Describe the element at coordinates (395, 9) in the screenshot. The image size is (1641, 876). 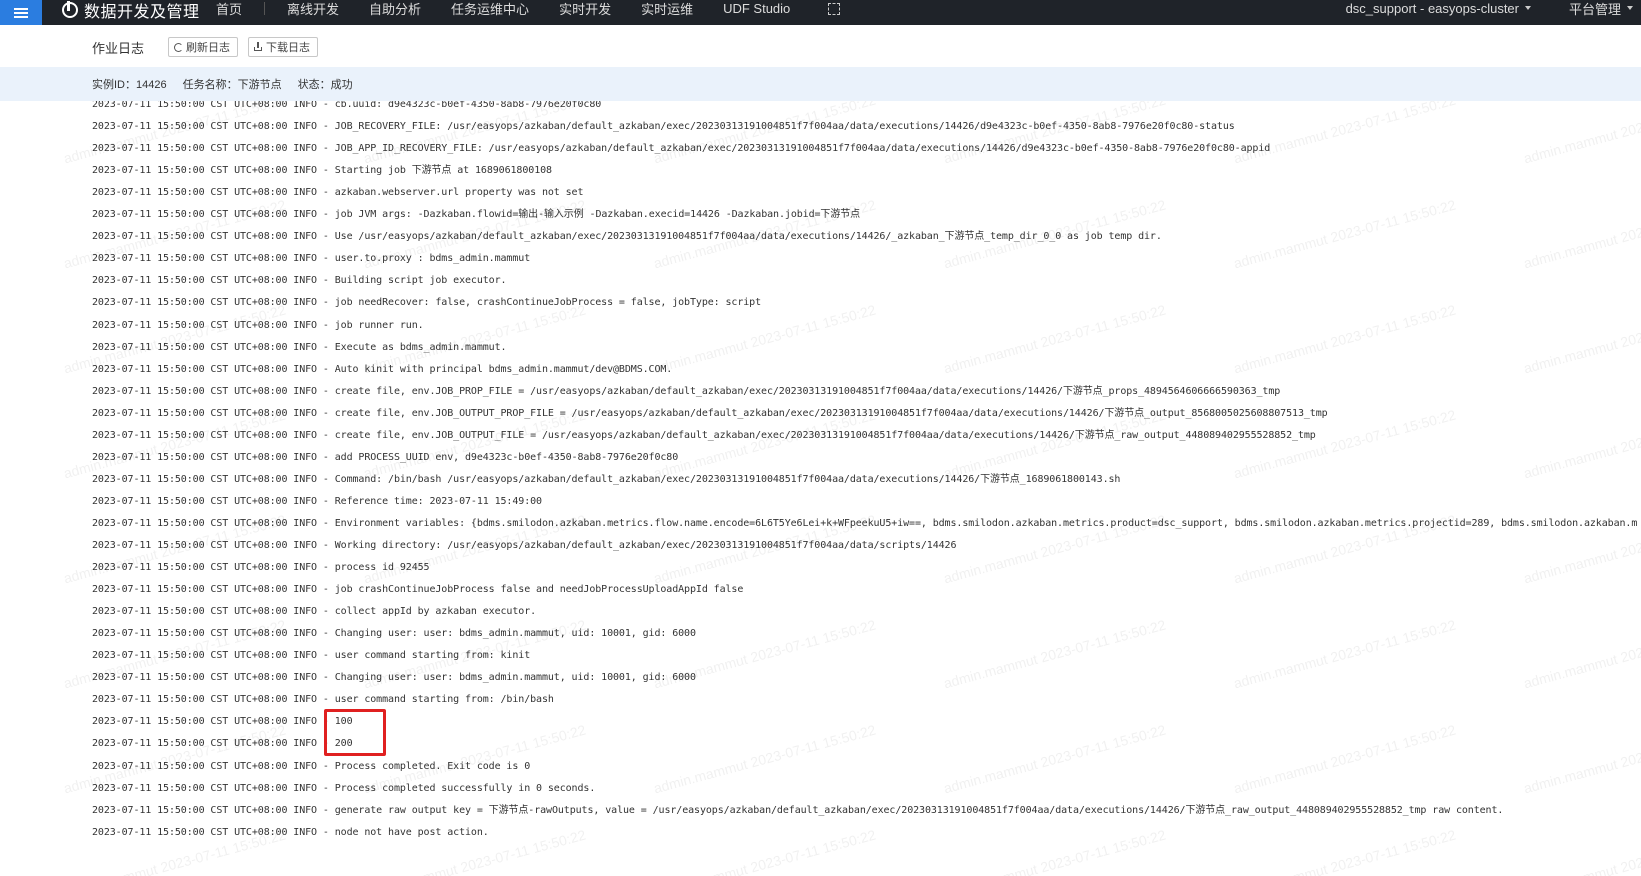
I see `nav-item-self-analysis: 自助分析` at that location.